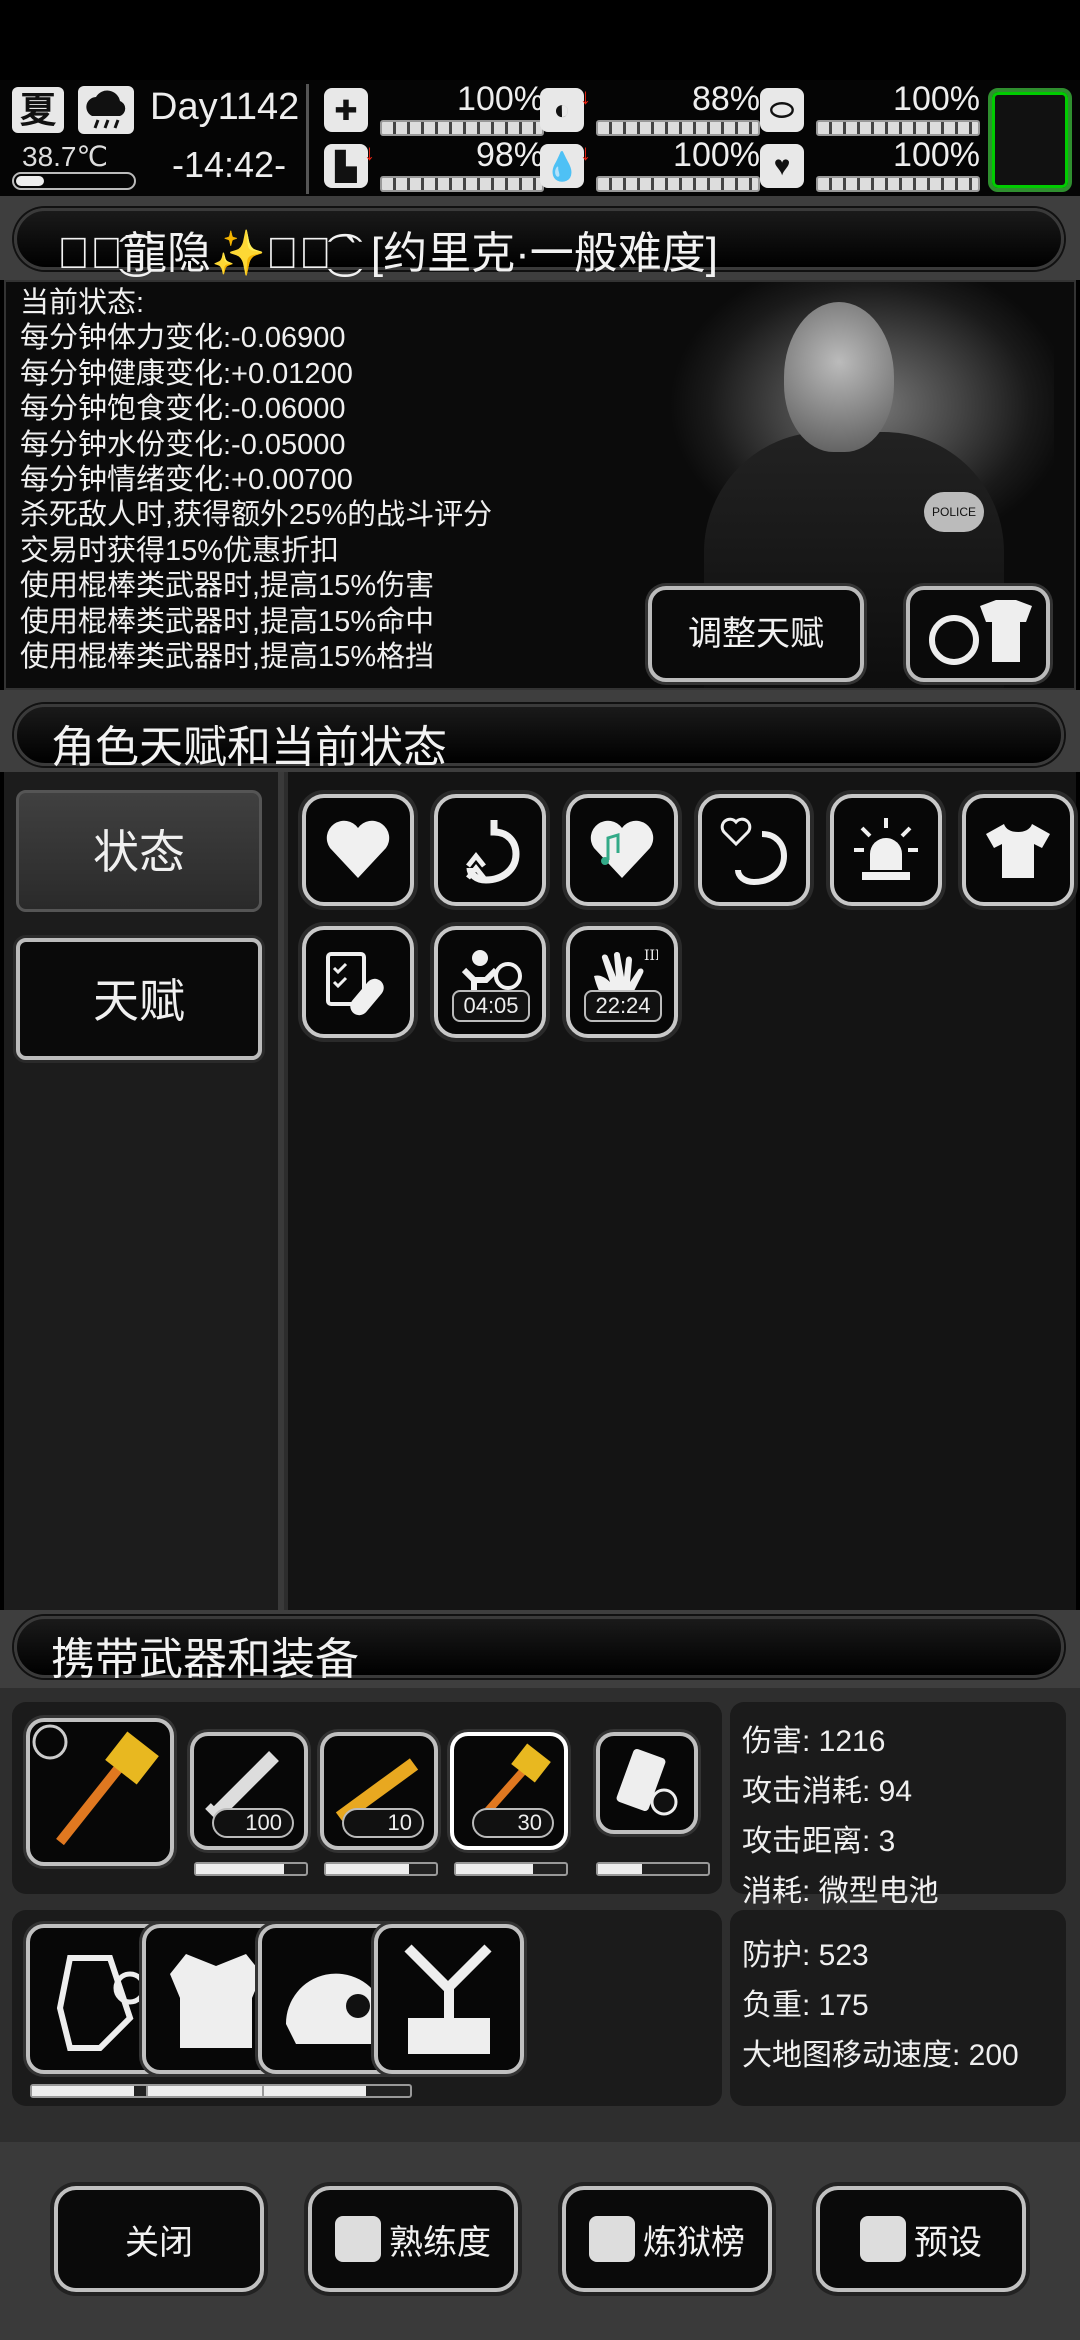 This screenshot has height=2340, width=1080. I want to click on weapon-slot-battery, so click(647, 1783).